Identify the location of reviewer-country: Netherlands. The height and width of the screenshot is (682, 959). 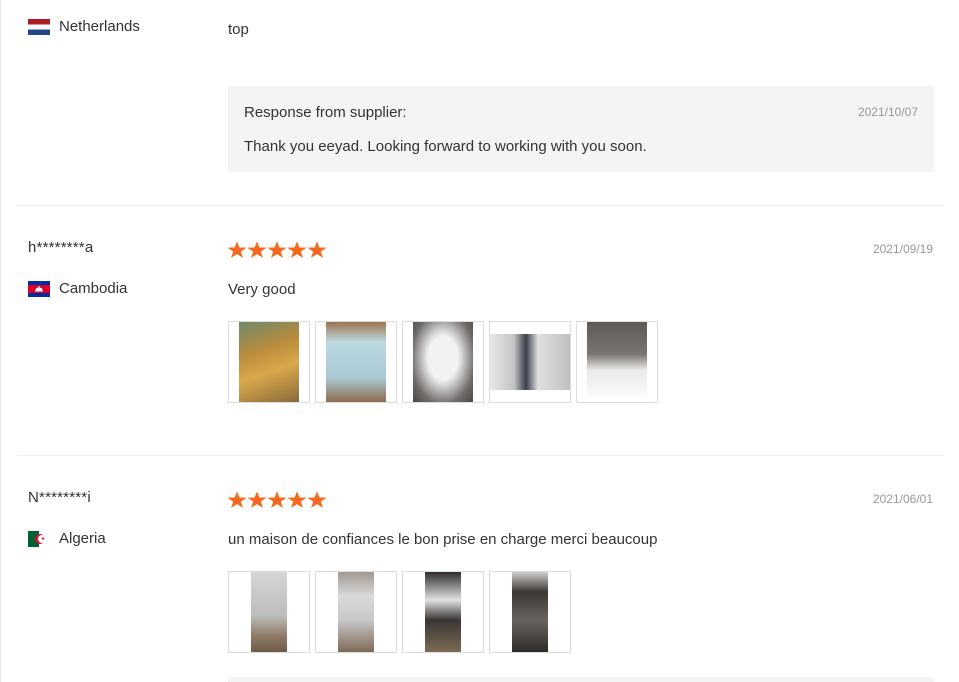
(84, 26).